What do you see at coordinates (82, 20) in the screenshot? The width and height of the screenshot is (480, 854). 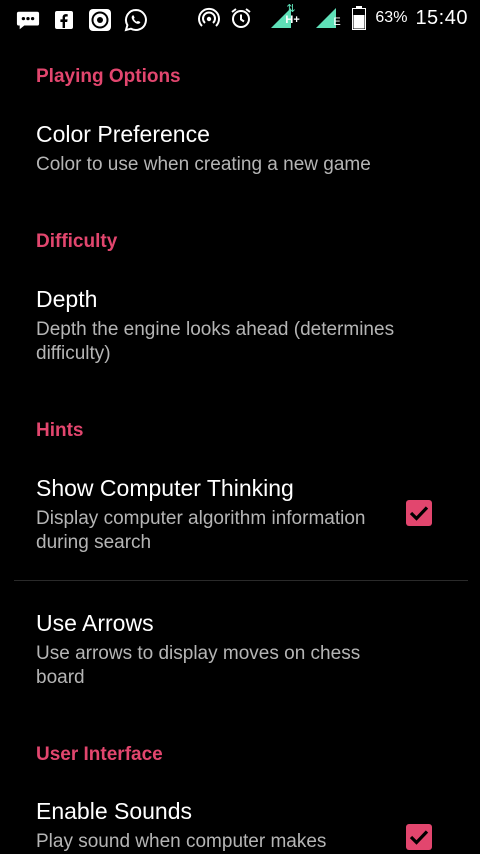 I see `notification-icons` at bounding box center [82, 20].